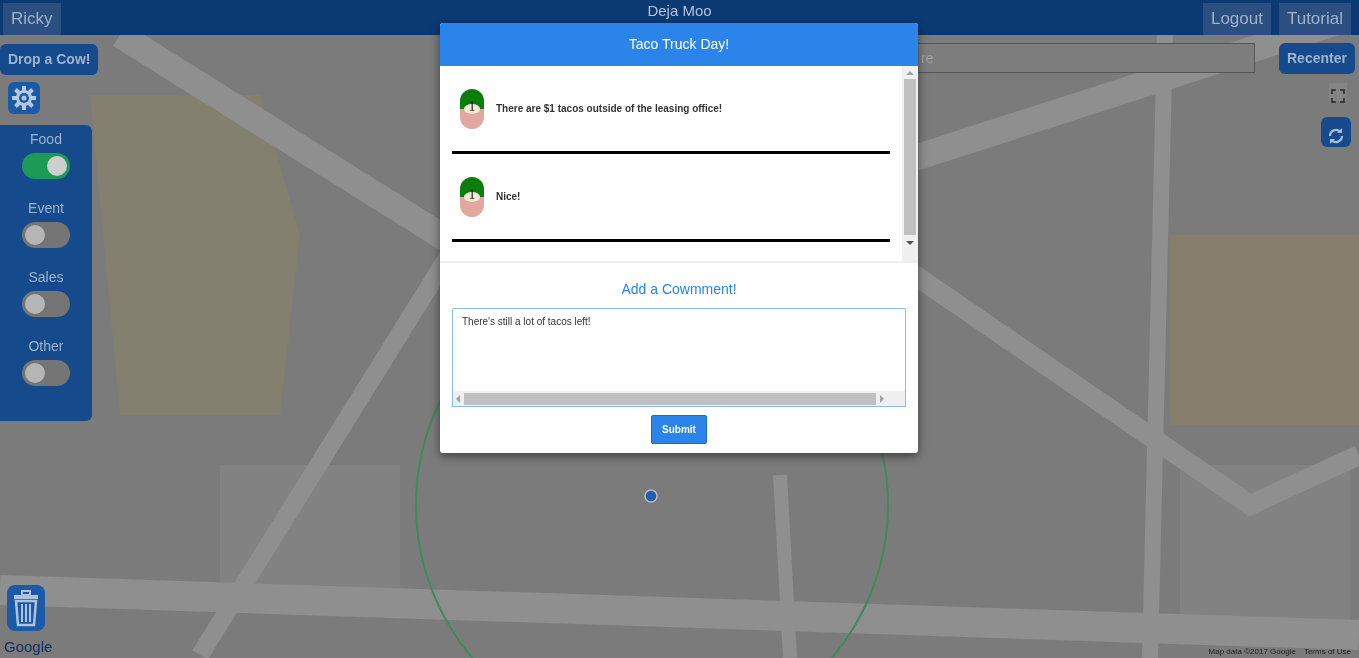 This screenshot has height=658, width=1359. Describe the element at coordinates (679, 349) in the screenshot. I see `comment-field: There's still a lot of tacos left!` at that location.